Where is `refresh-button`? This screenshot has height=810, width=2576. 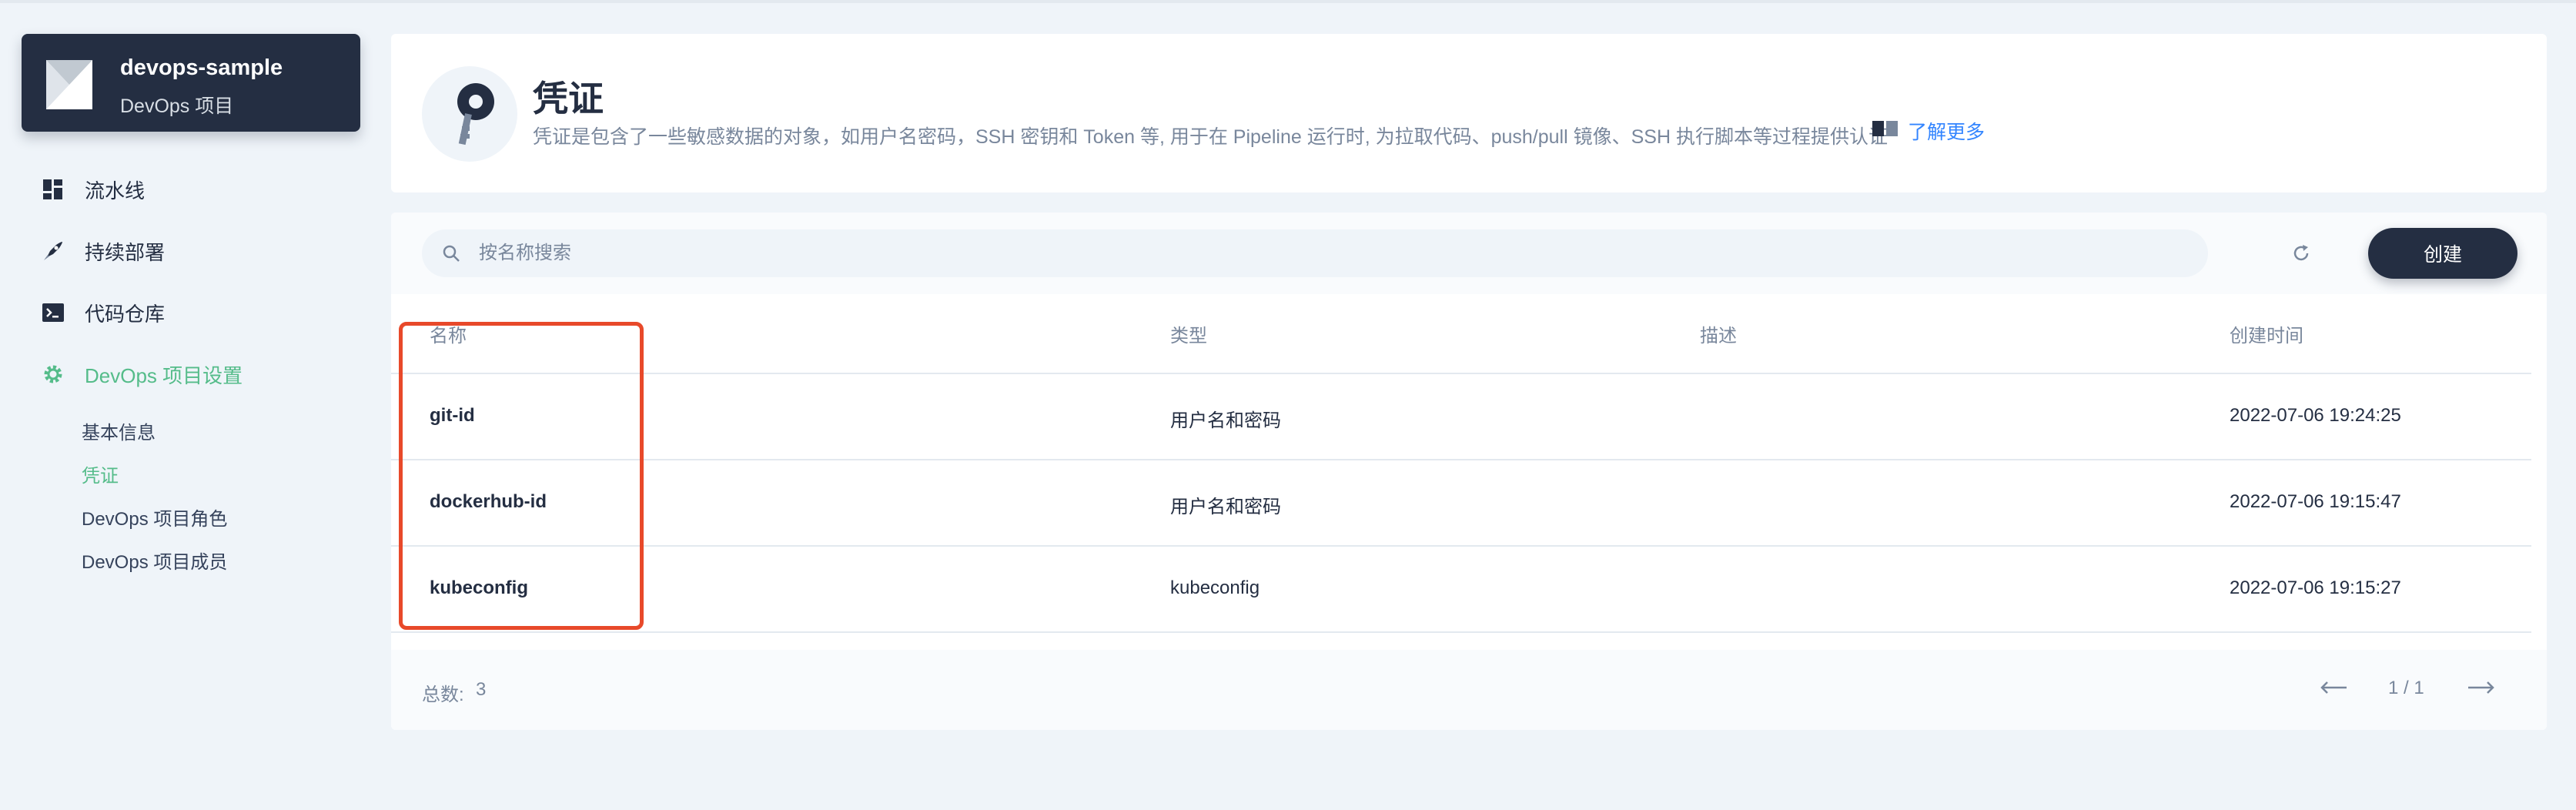 refresh-button is located at coordinates (2301, 253).